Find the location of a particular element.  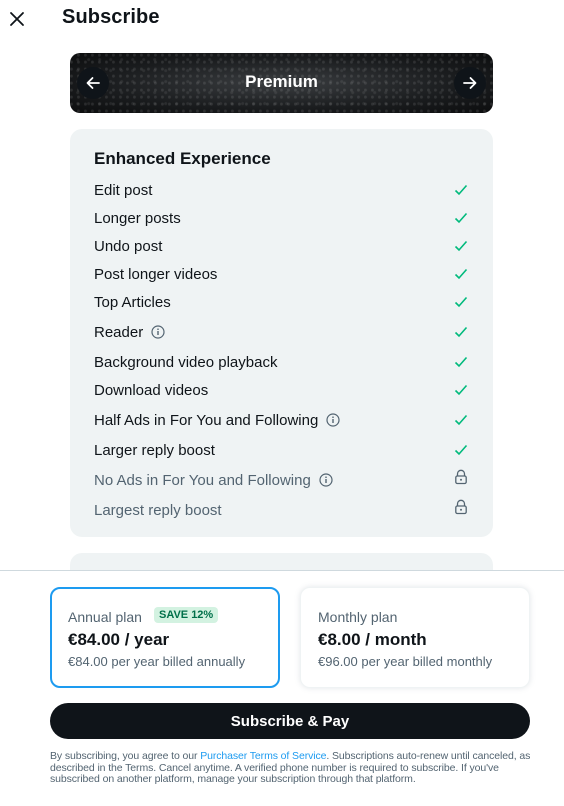

feature-label: No Ads in For You and Following is located at coordinates (202, 480).